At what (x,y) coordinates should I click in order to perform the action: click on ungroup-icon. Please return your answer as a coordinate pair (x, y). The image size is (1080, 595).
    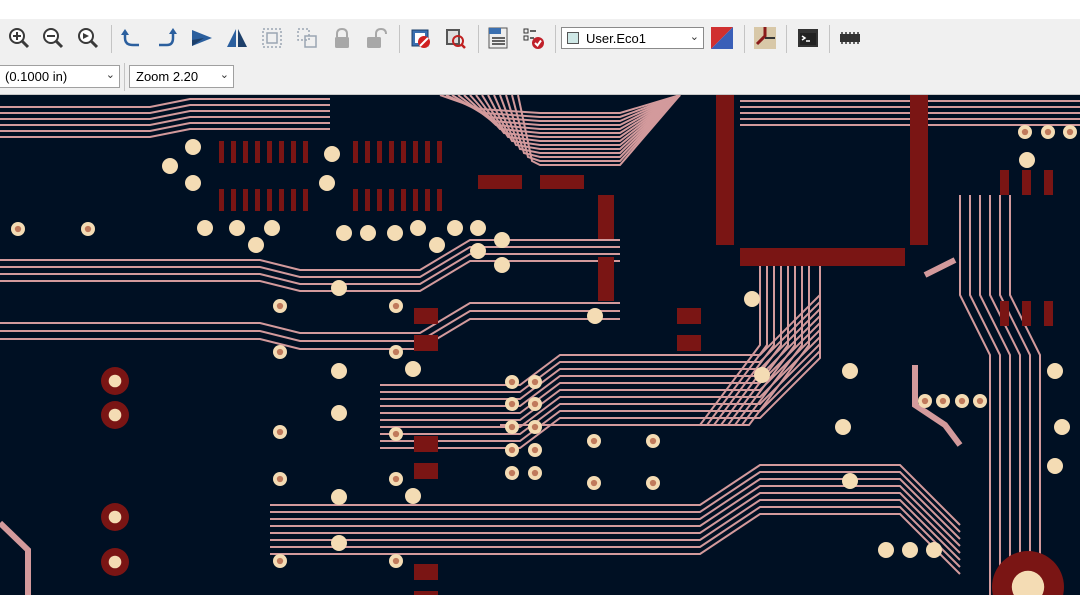
    Looking at the image, I should click on (307, 38).